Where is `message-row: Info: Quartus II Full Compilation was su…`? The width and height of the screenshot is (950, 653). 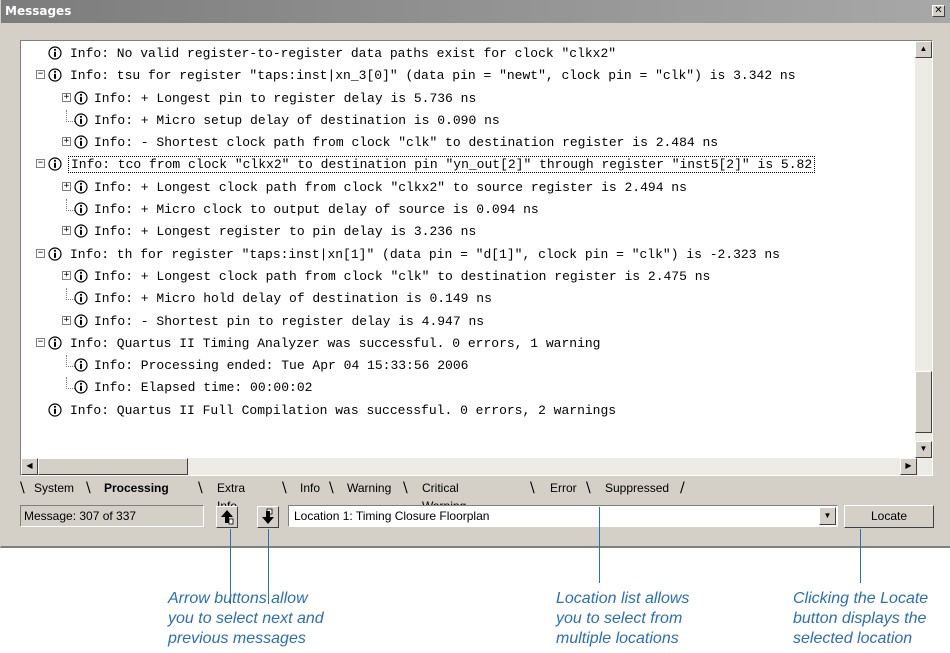
message-row: Info: Quartus II Full Compilation was su… is located at coordinates (461, 411).